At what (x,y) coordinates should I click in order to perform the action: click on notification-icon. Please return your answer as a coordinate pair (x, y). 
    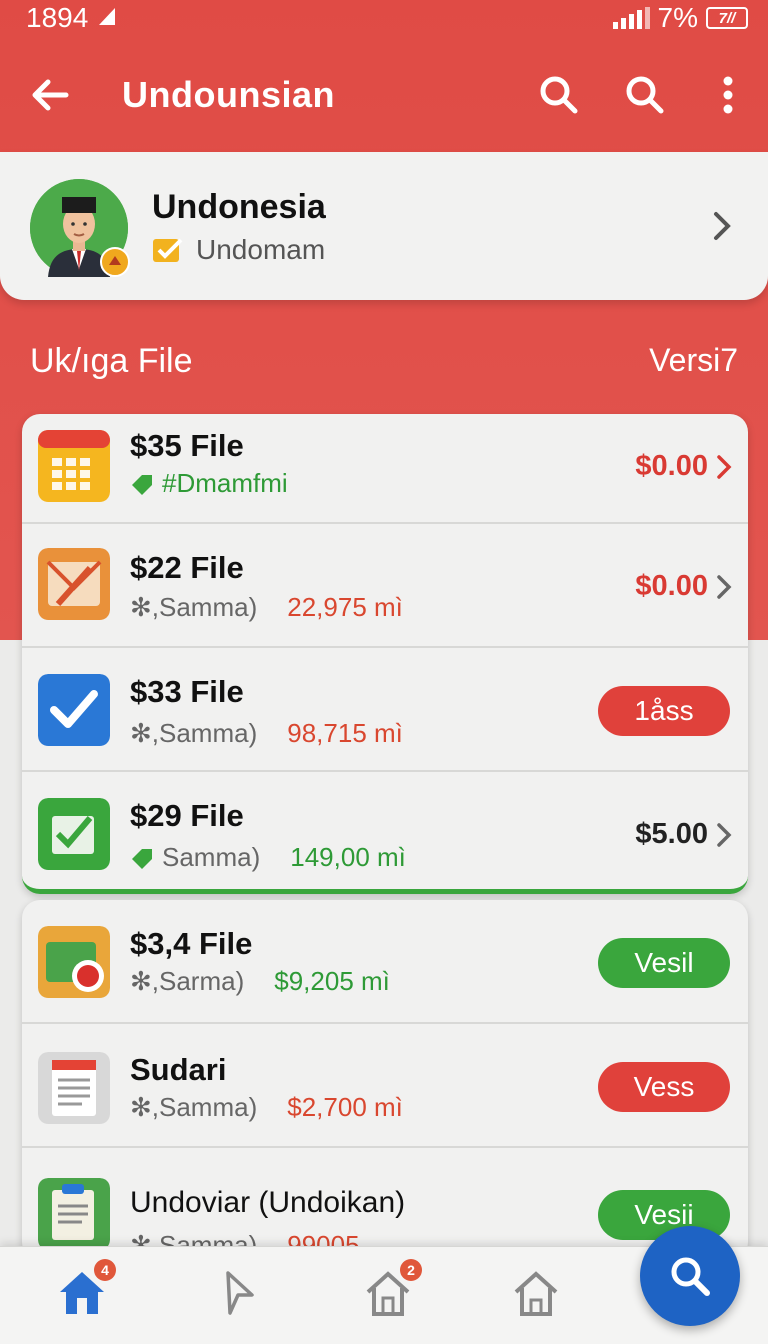
    Looking at the image, I should click on (107, 18).